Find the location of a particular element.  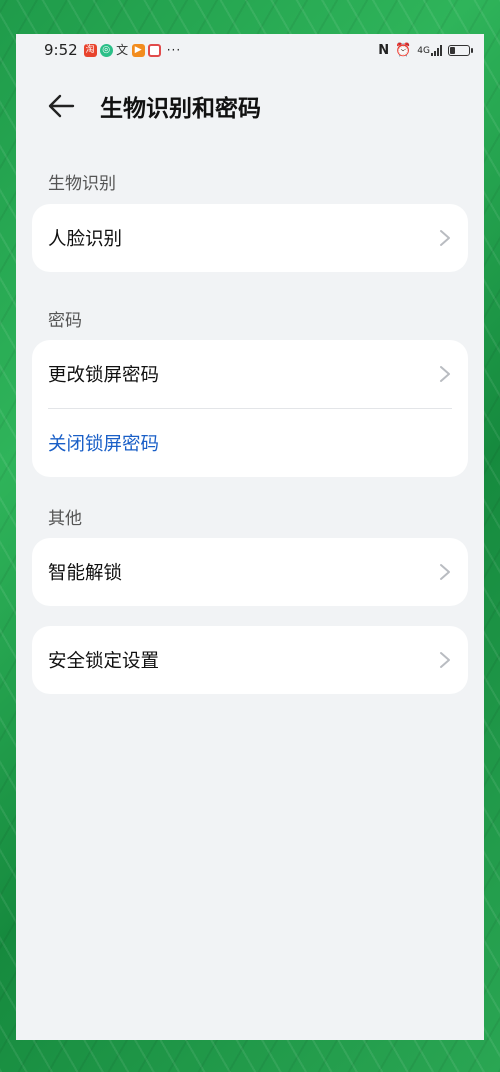

disable-lock-password-label: 关闭锁屏密码 is located at coordinates (104, 444).